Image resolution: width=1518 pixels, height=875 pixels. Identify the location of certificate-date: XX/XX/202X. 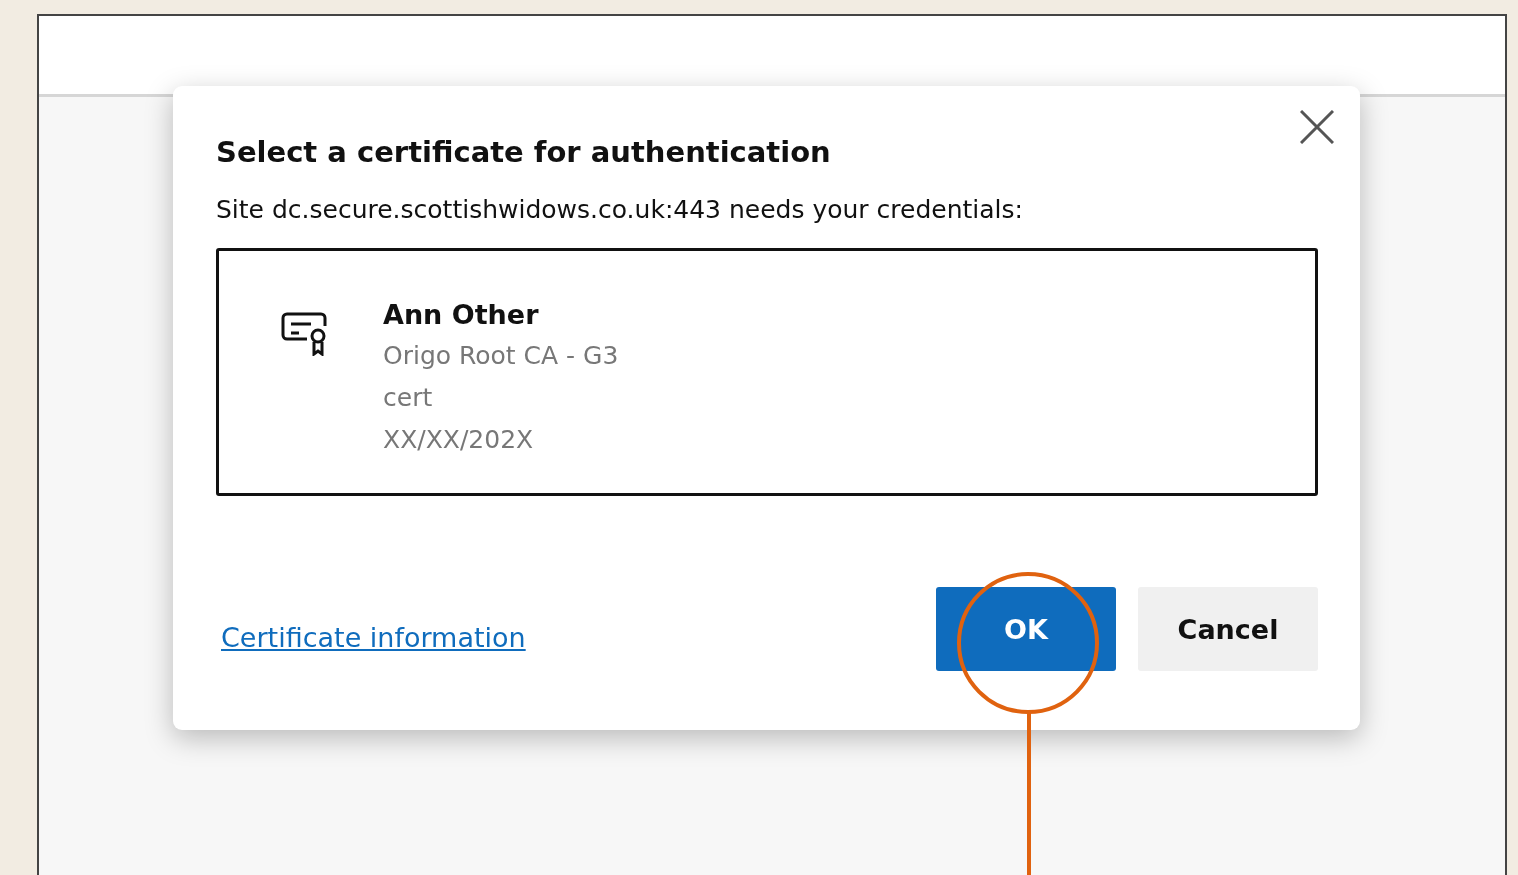
(459, 440).